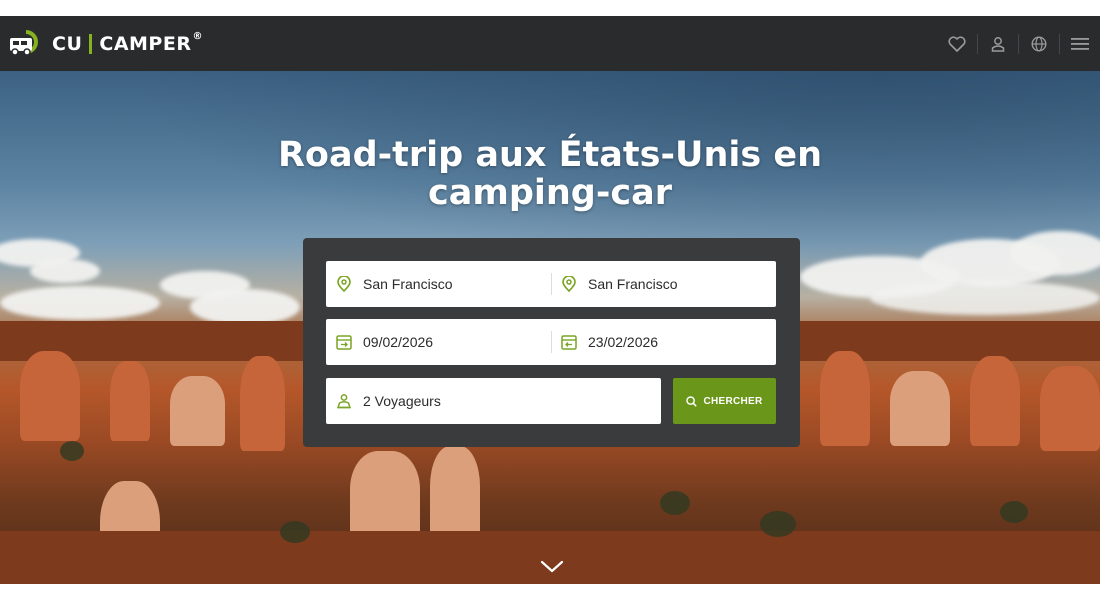 The image size is (1100, 600). Describe the element at coordinates (550, 43) in the screenshot. I see `top-navbar: CU CAMPER ®` at that location.